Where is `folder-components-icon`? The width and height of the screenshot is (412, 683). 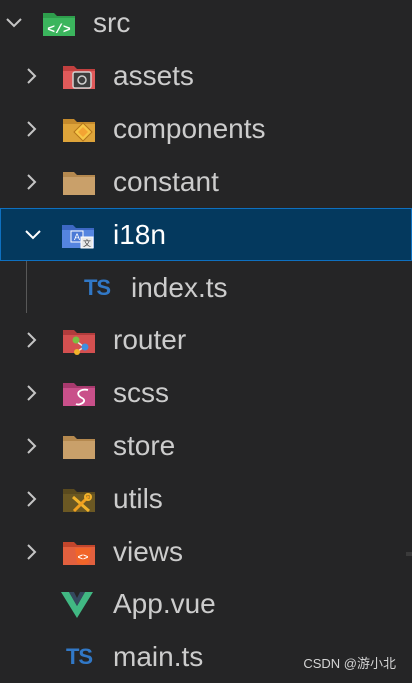 folder-components-icon is located at coordinates (79, 129).